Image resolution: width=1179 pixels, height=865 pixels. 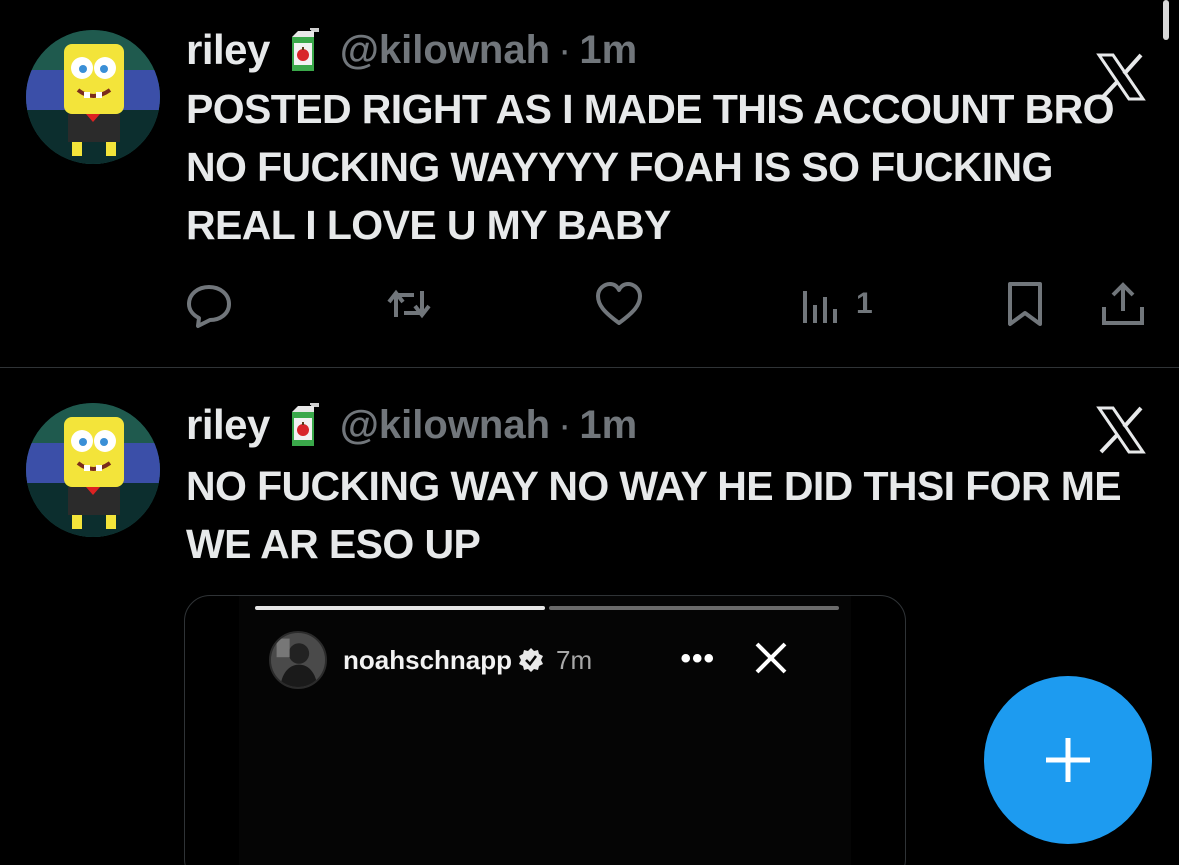 I want to click on reply-icon, so click(x=209, y=306).